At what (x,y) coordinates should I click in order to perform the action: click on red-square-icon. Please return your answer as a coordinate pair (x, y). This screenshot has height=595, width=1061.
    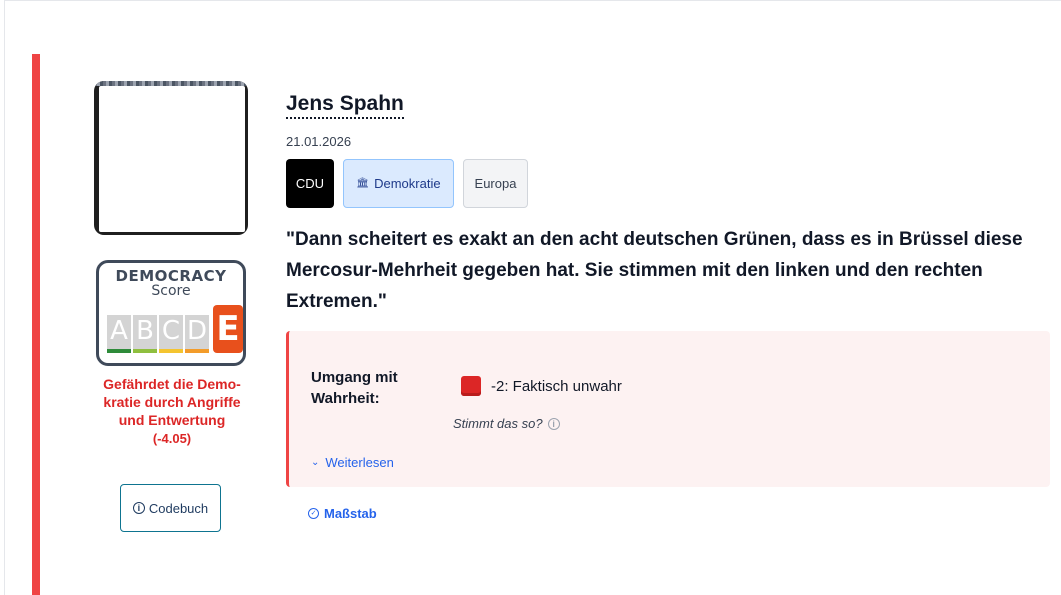
    Looking at the image, I should click on (471, 386).